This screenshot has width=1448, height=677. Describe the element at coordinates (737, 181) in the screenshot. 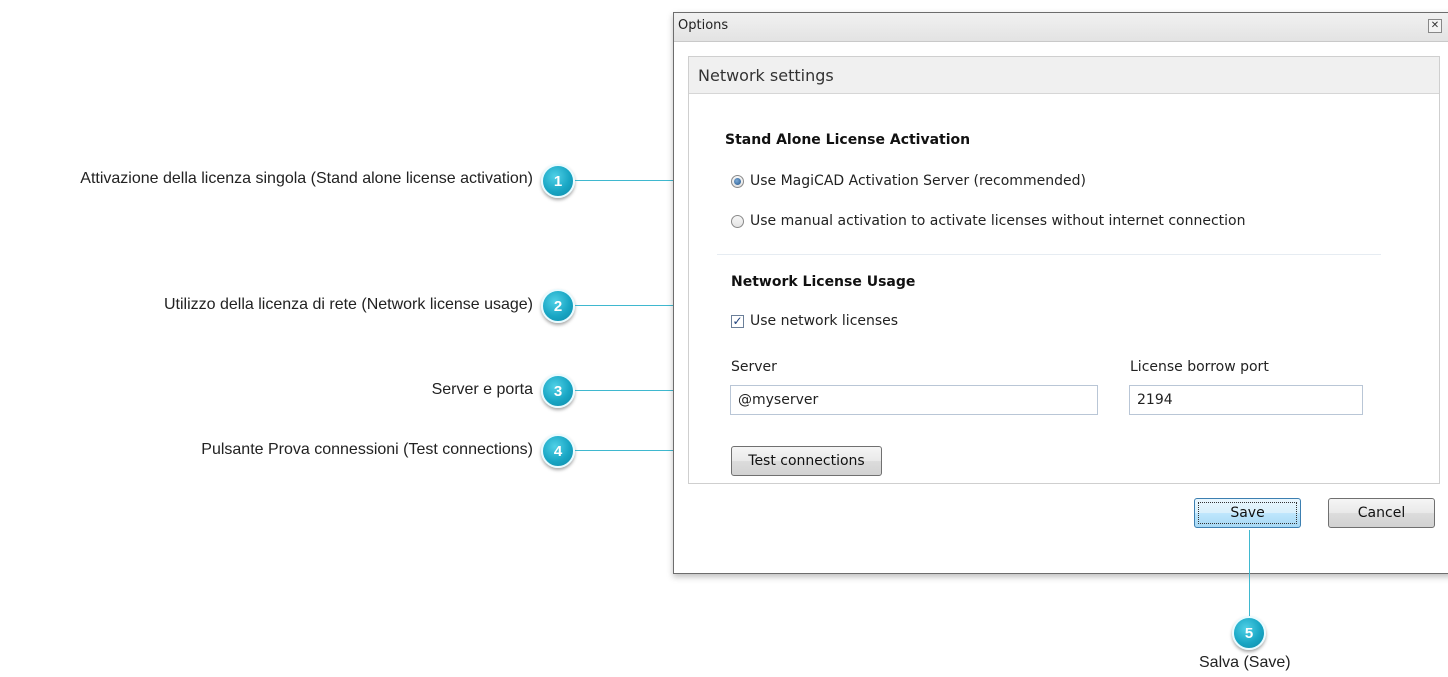

I see `radio-activation-server-input` at that location.